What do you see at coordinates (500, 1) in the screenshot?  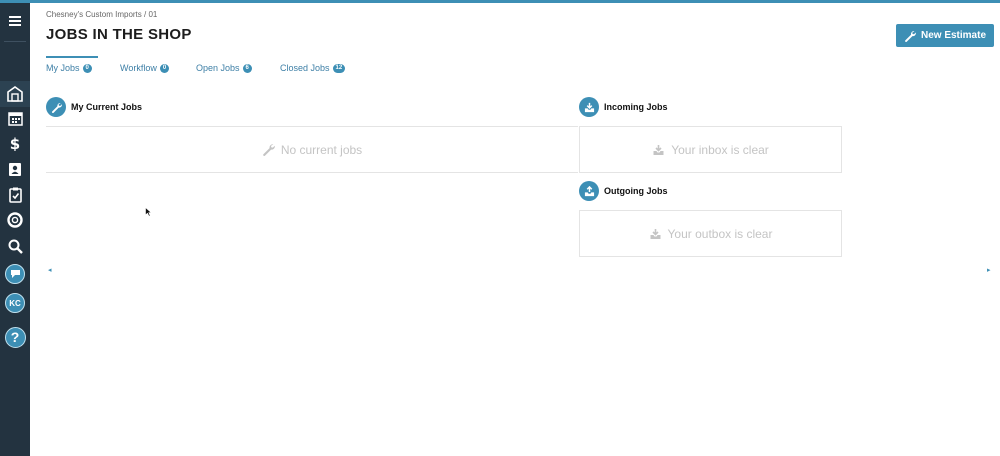 I see `top-accent-bar` at bounding box center [500, 1].